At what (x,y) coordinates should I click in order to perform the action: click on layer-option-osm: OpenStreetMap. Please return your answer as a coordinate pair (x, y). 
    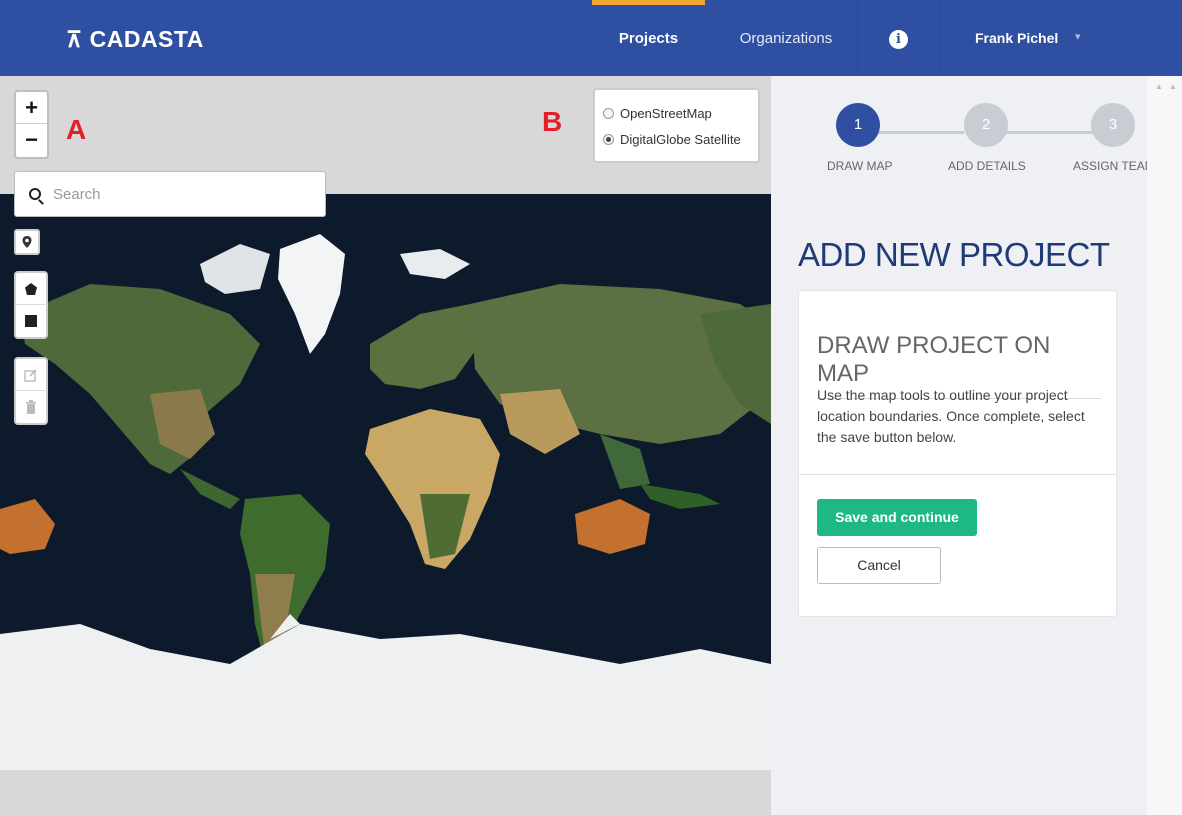
    Looking at the image, I should click on (680, 113).